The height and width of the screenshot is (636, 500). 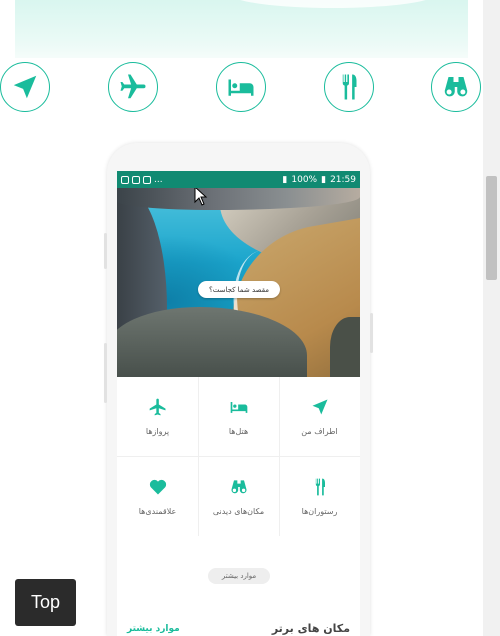 What do you see at coordinates (105, 373) in the screenshot?
I see `phone-side-button` at bounding box center [105, 373].